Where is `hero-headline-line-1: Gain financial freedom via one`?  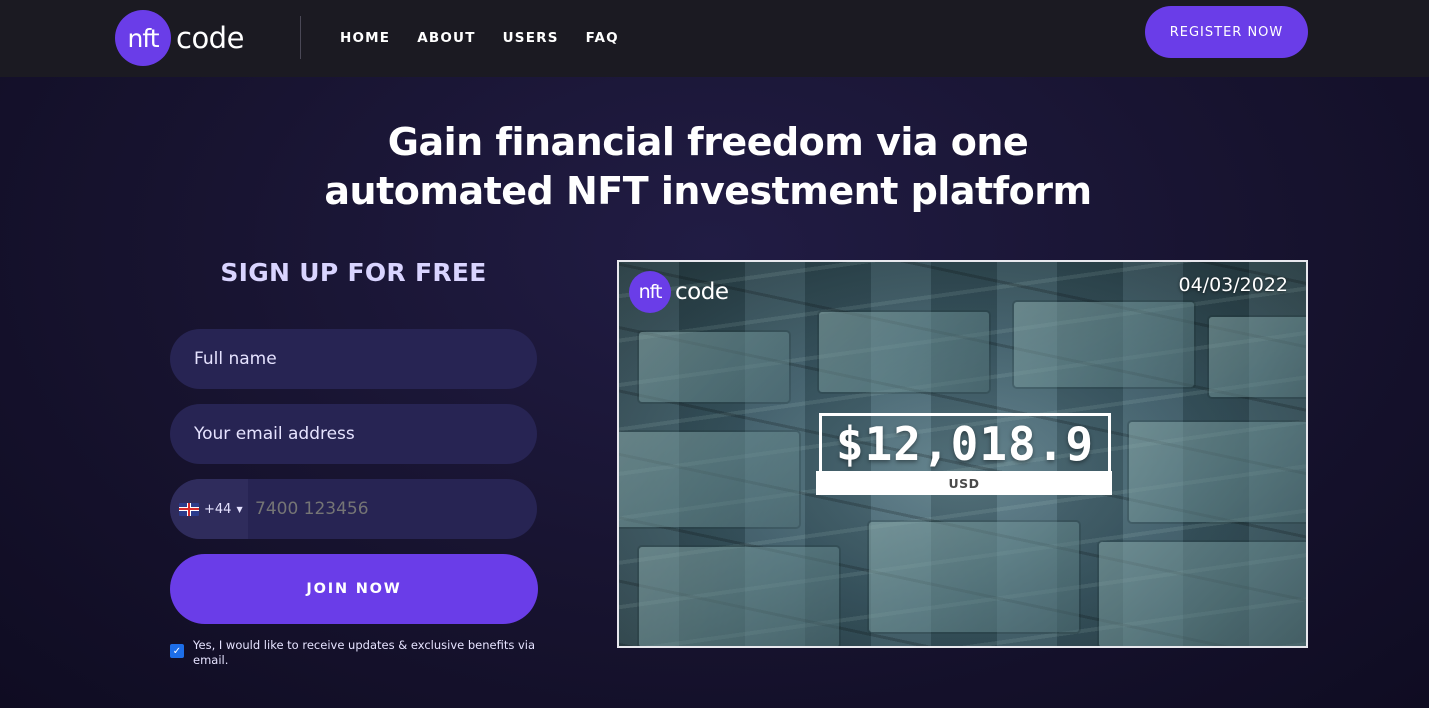 hero-headline-line-1: Gain financial freedom via one is located at coordinates (708, 142).